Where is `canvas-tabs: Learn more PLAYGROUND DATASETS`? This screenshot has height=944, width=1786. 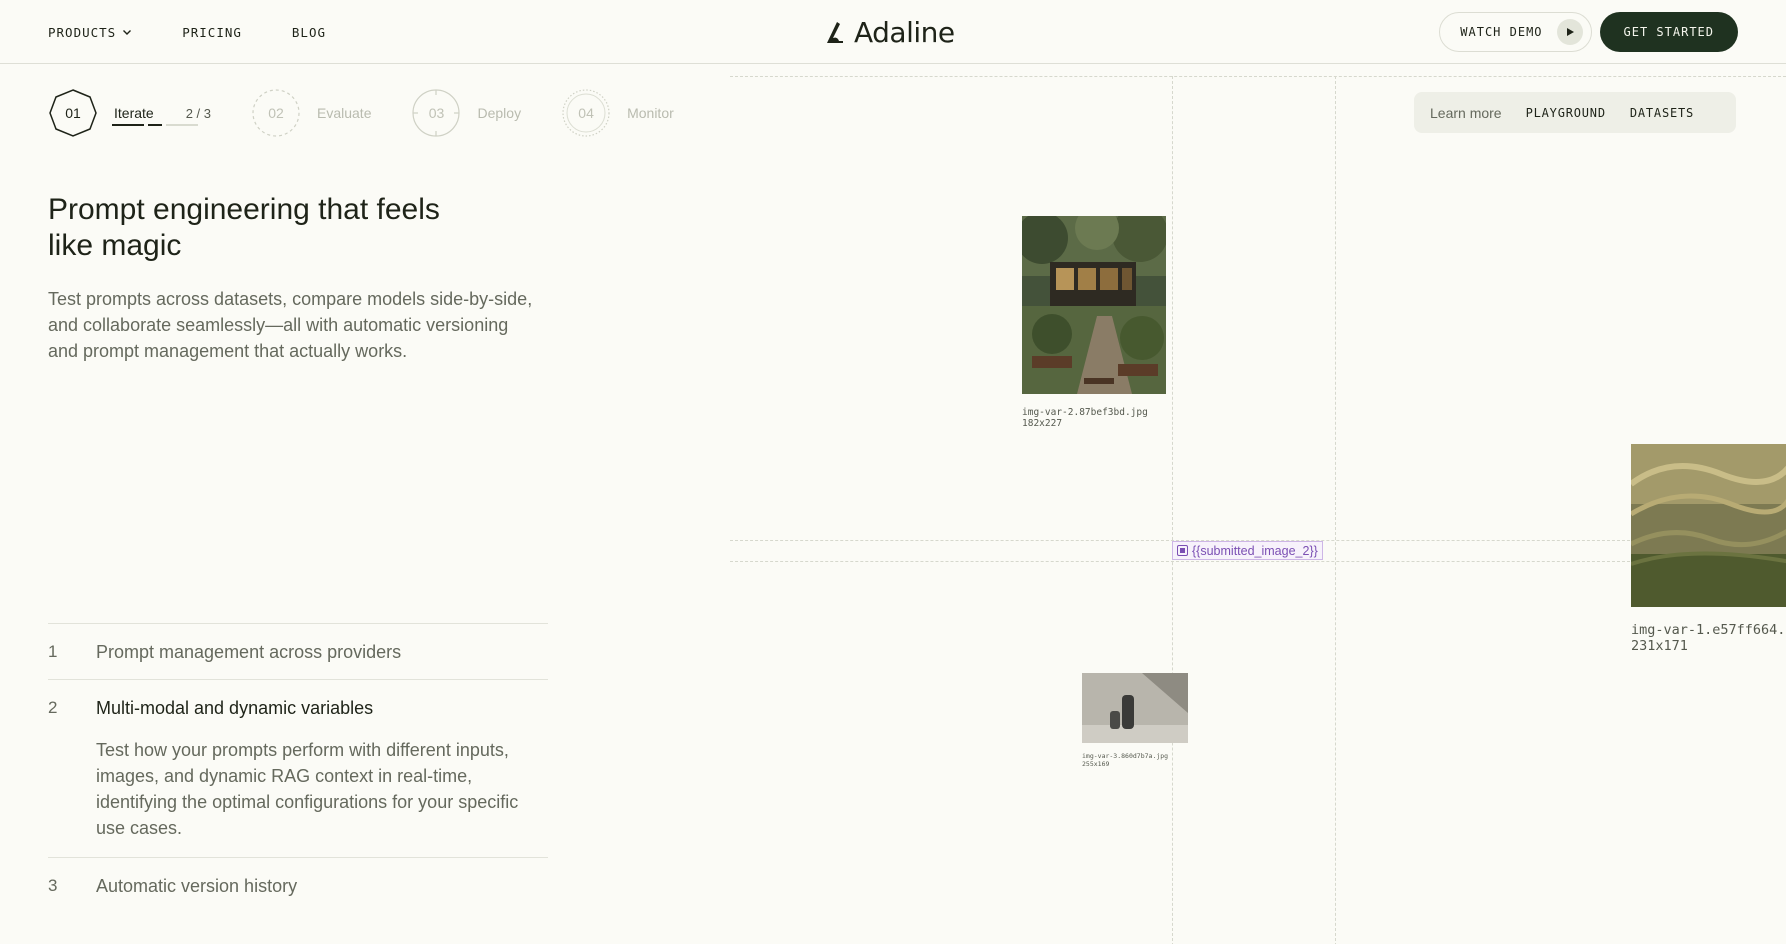
canvas-tabs: Learn more PLAYGROUND DATASETS is located at coordinates (1575, 112).